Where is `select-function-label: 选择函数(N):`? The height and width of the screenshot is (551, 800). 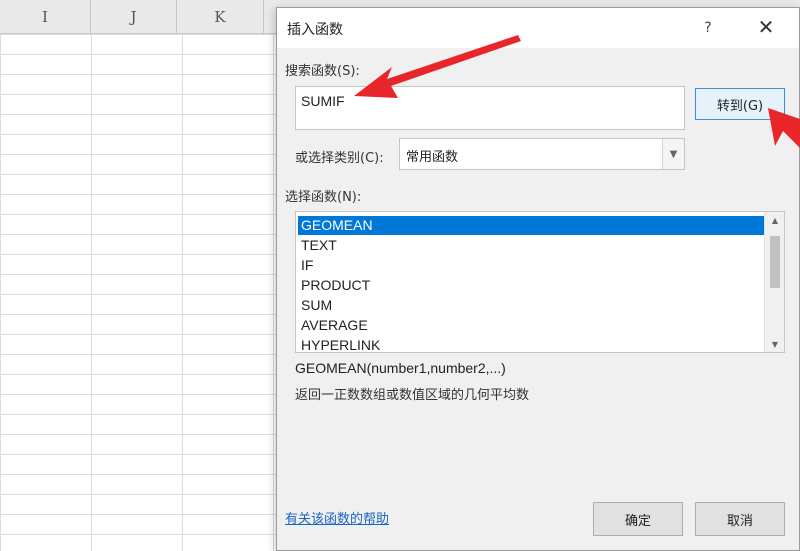
select-function-label: 选择函数(N): is located at coordinates (323, 197).